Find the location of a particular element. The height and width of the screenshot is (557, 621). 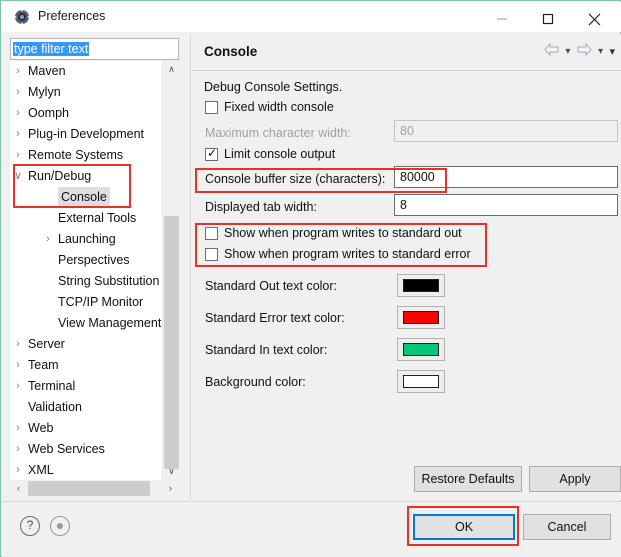

tree-item-run-debug: ∨ Run/Debug is located at coordinates (86, 176).